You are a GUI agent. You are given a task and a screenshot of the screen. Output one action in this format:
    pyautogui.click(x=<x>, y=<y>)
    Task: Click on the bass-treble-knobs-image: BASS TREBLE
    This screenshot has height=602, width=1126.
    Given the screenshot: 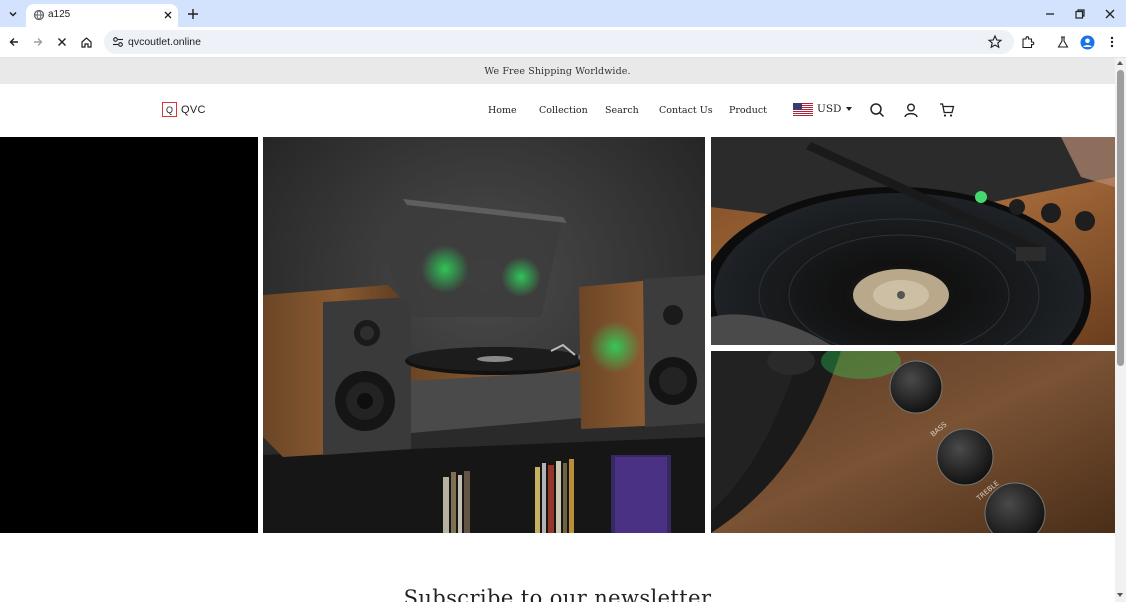 What is the action you would take?
    pyautogui.click(x=913, y=442)
    